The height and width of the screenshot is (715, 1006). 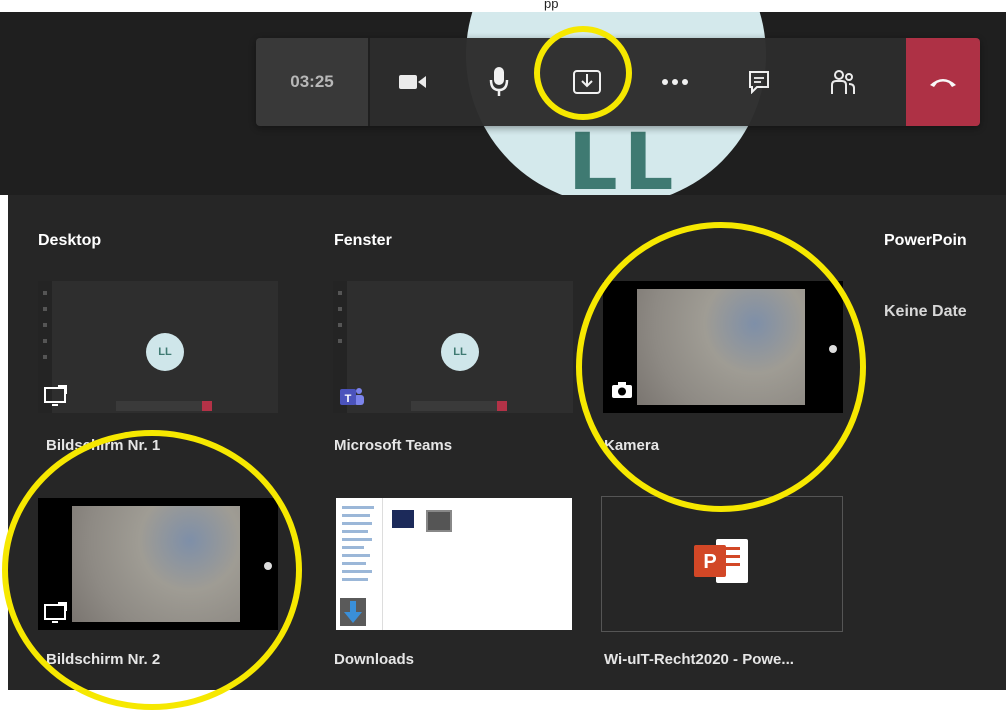 I want to click on screen-preview, so click(x=156, y=564).